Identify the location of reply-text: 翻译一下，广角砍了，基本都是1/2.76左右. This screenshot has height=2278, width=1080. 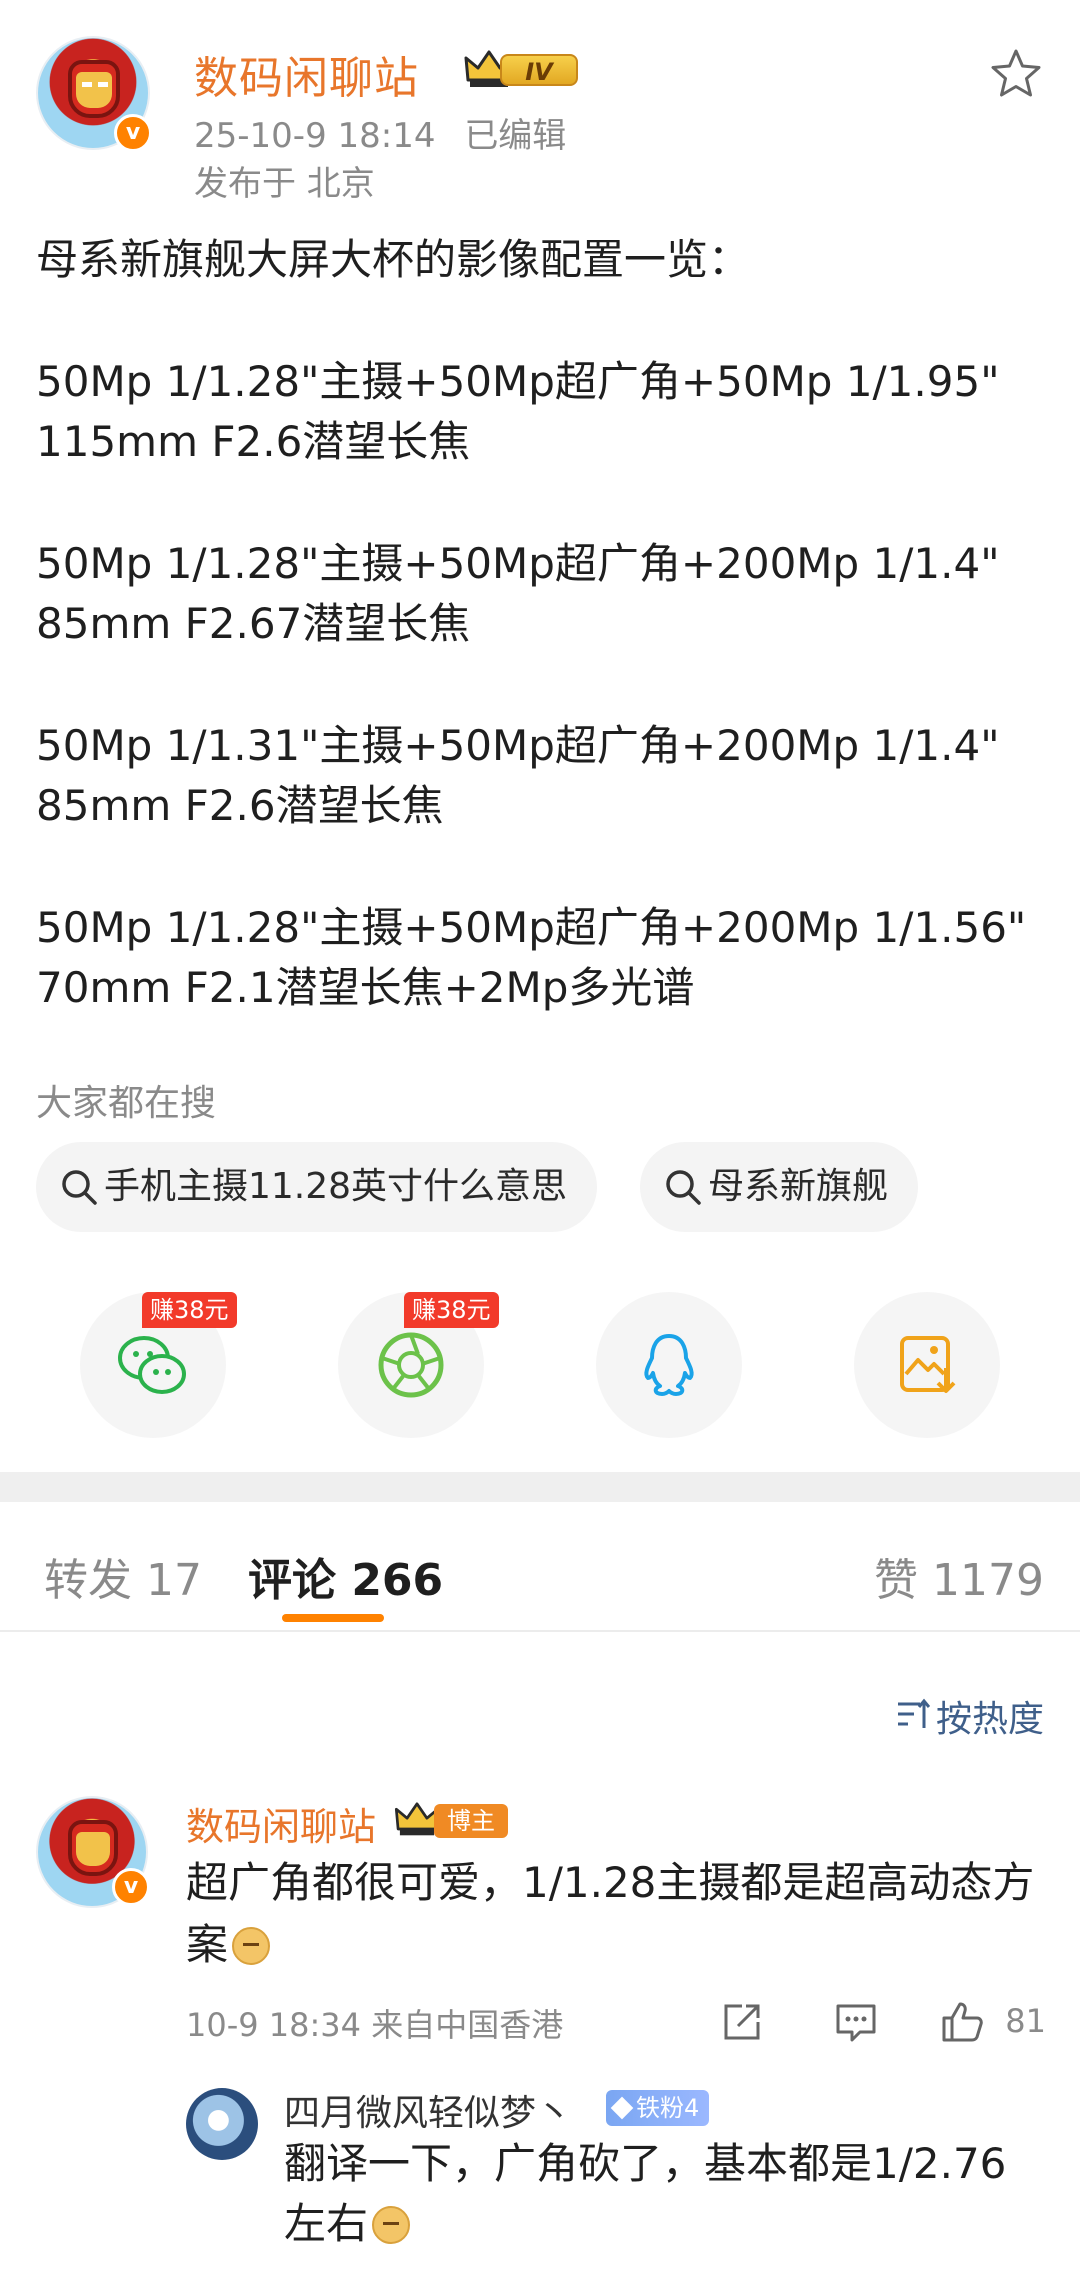
(664, 2194).